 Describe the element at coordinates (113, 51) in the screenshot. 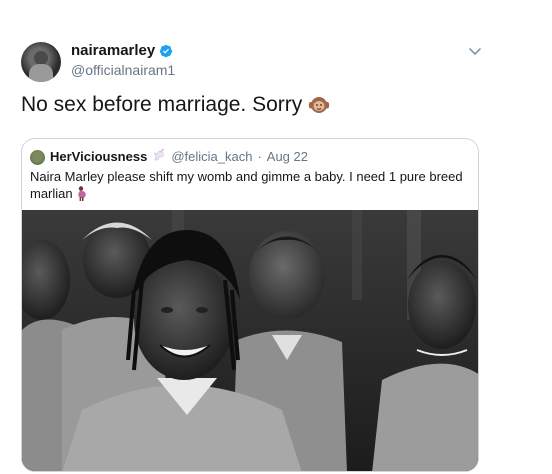

I see `author-display-name: nairamarley` at that location.